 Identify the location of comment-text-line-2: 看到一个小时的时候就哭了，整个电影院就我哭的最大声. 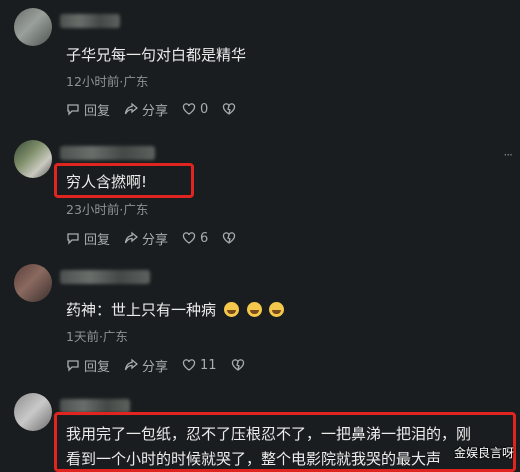
(254, 459).